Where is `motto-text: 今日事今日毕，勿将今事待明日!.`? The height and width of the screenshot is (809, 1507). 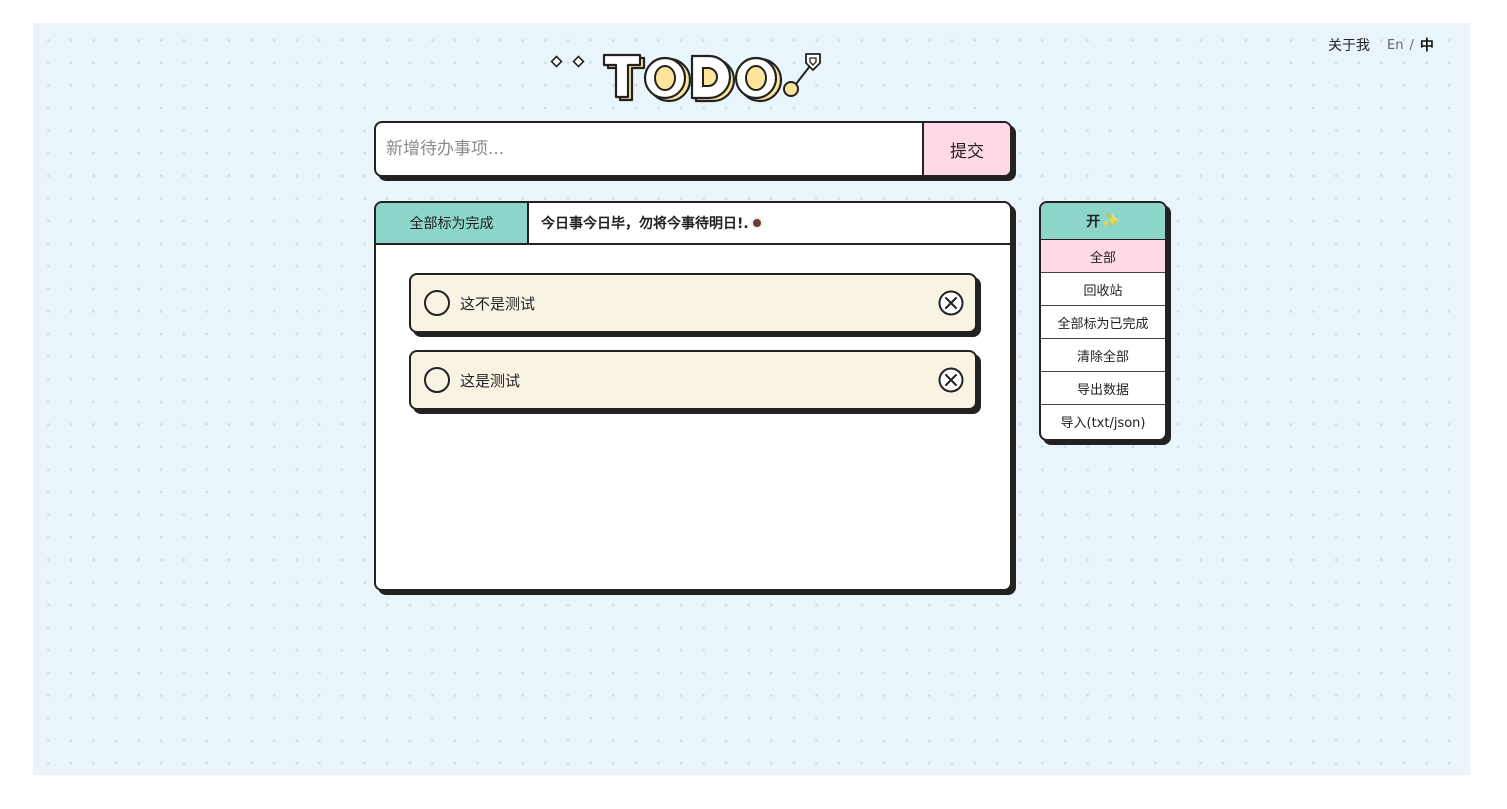 motto-text: 今日事今日毕，勿将今事待明日!. is located at coordinates (645, 223).